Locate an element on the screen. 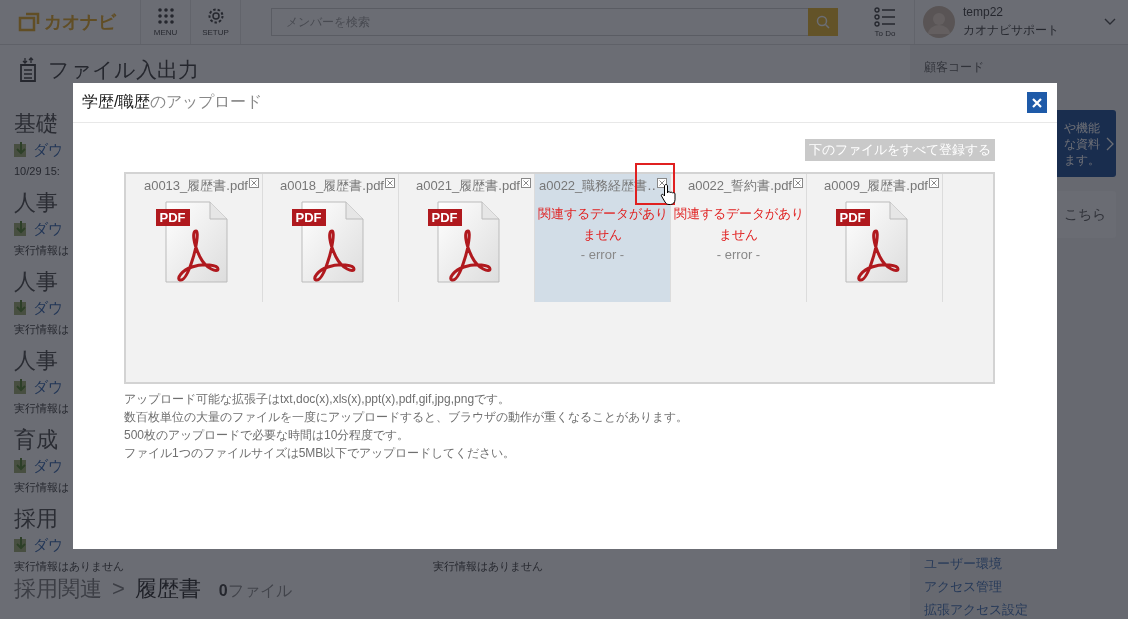 The image size is (1128, 619). file-name: a0013_履歴書.pdf is located at coordinates (195, 186).